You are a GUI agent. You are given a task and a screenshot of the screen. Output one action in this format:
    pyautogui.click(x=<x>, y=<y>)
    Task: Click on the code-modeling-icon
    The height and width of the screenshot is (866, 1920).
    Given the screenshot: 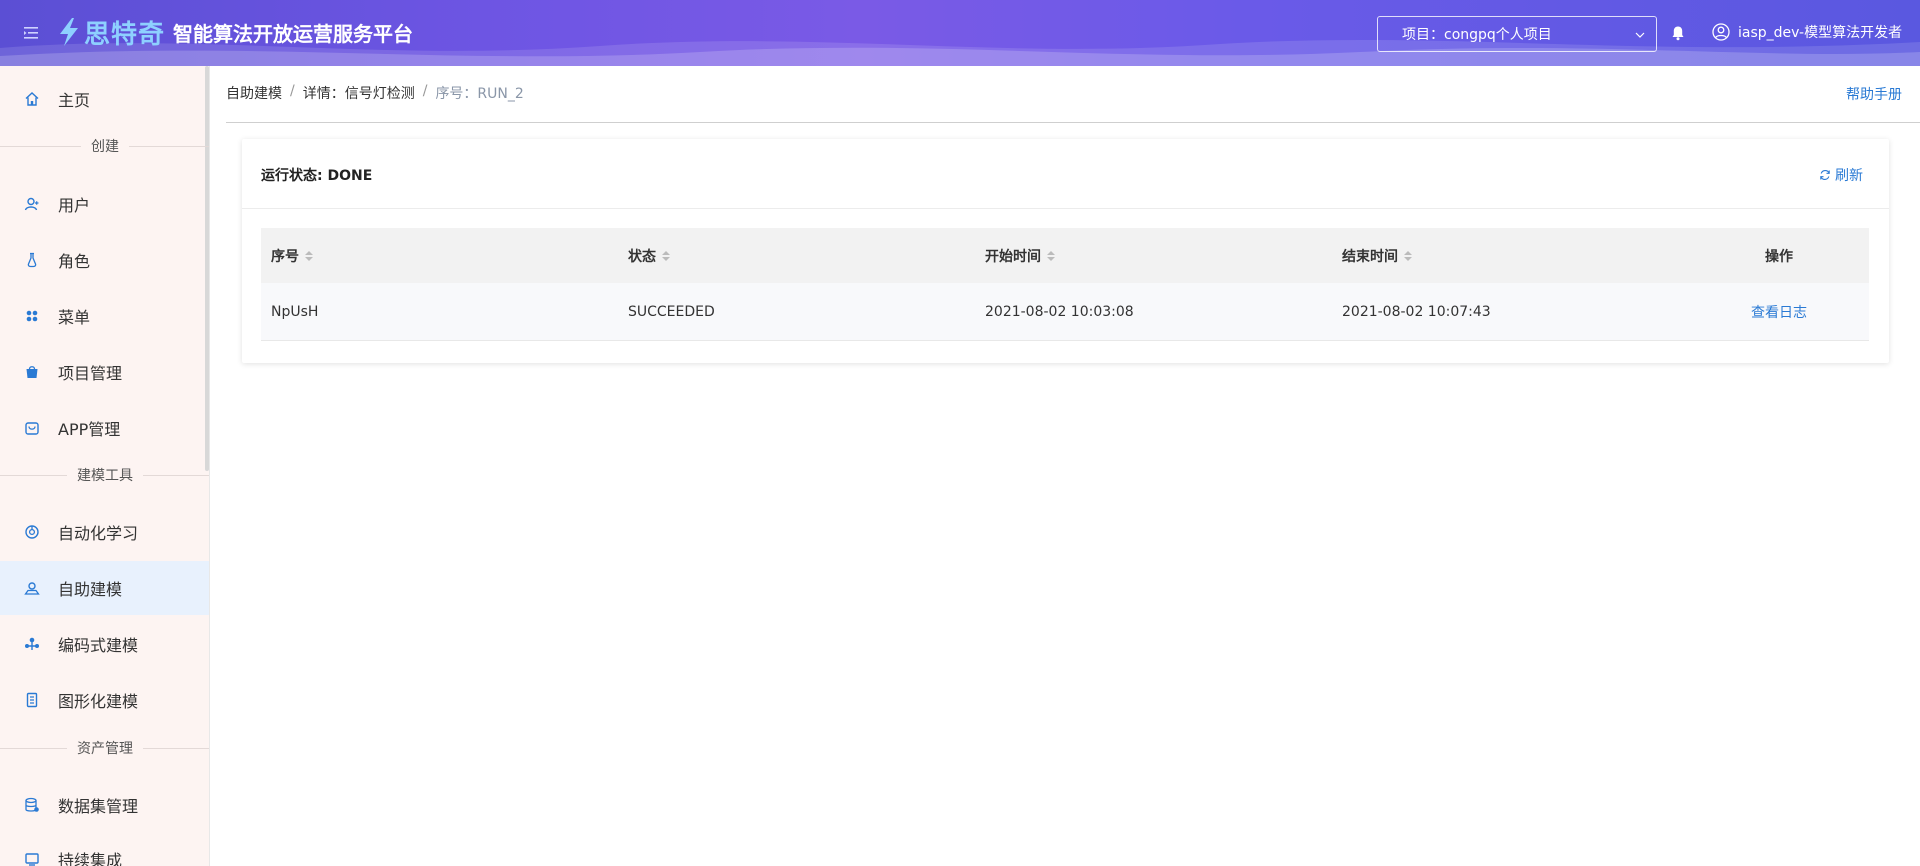 What is the action you would take?
    pyautogui.click(x=32, y=643)
    